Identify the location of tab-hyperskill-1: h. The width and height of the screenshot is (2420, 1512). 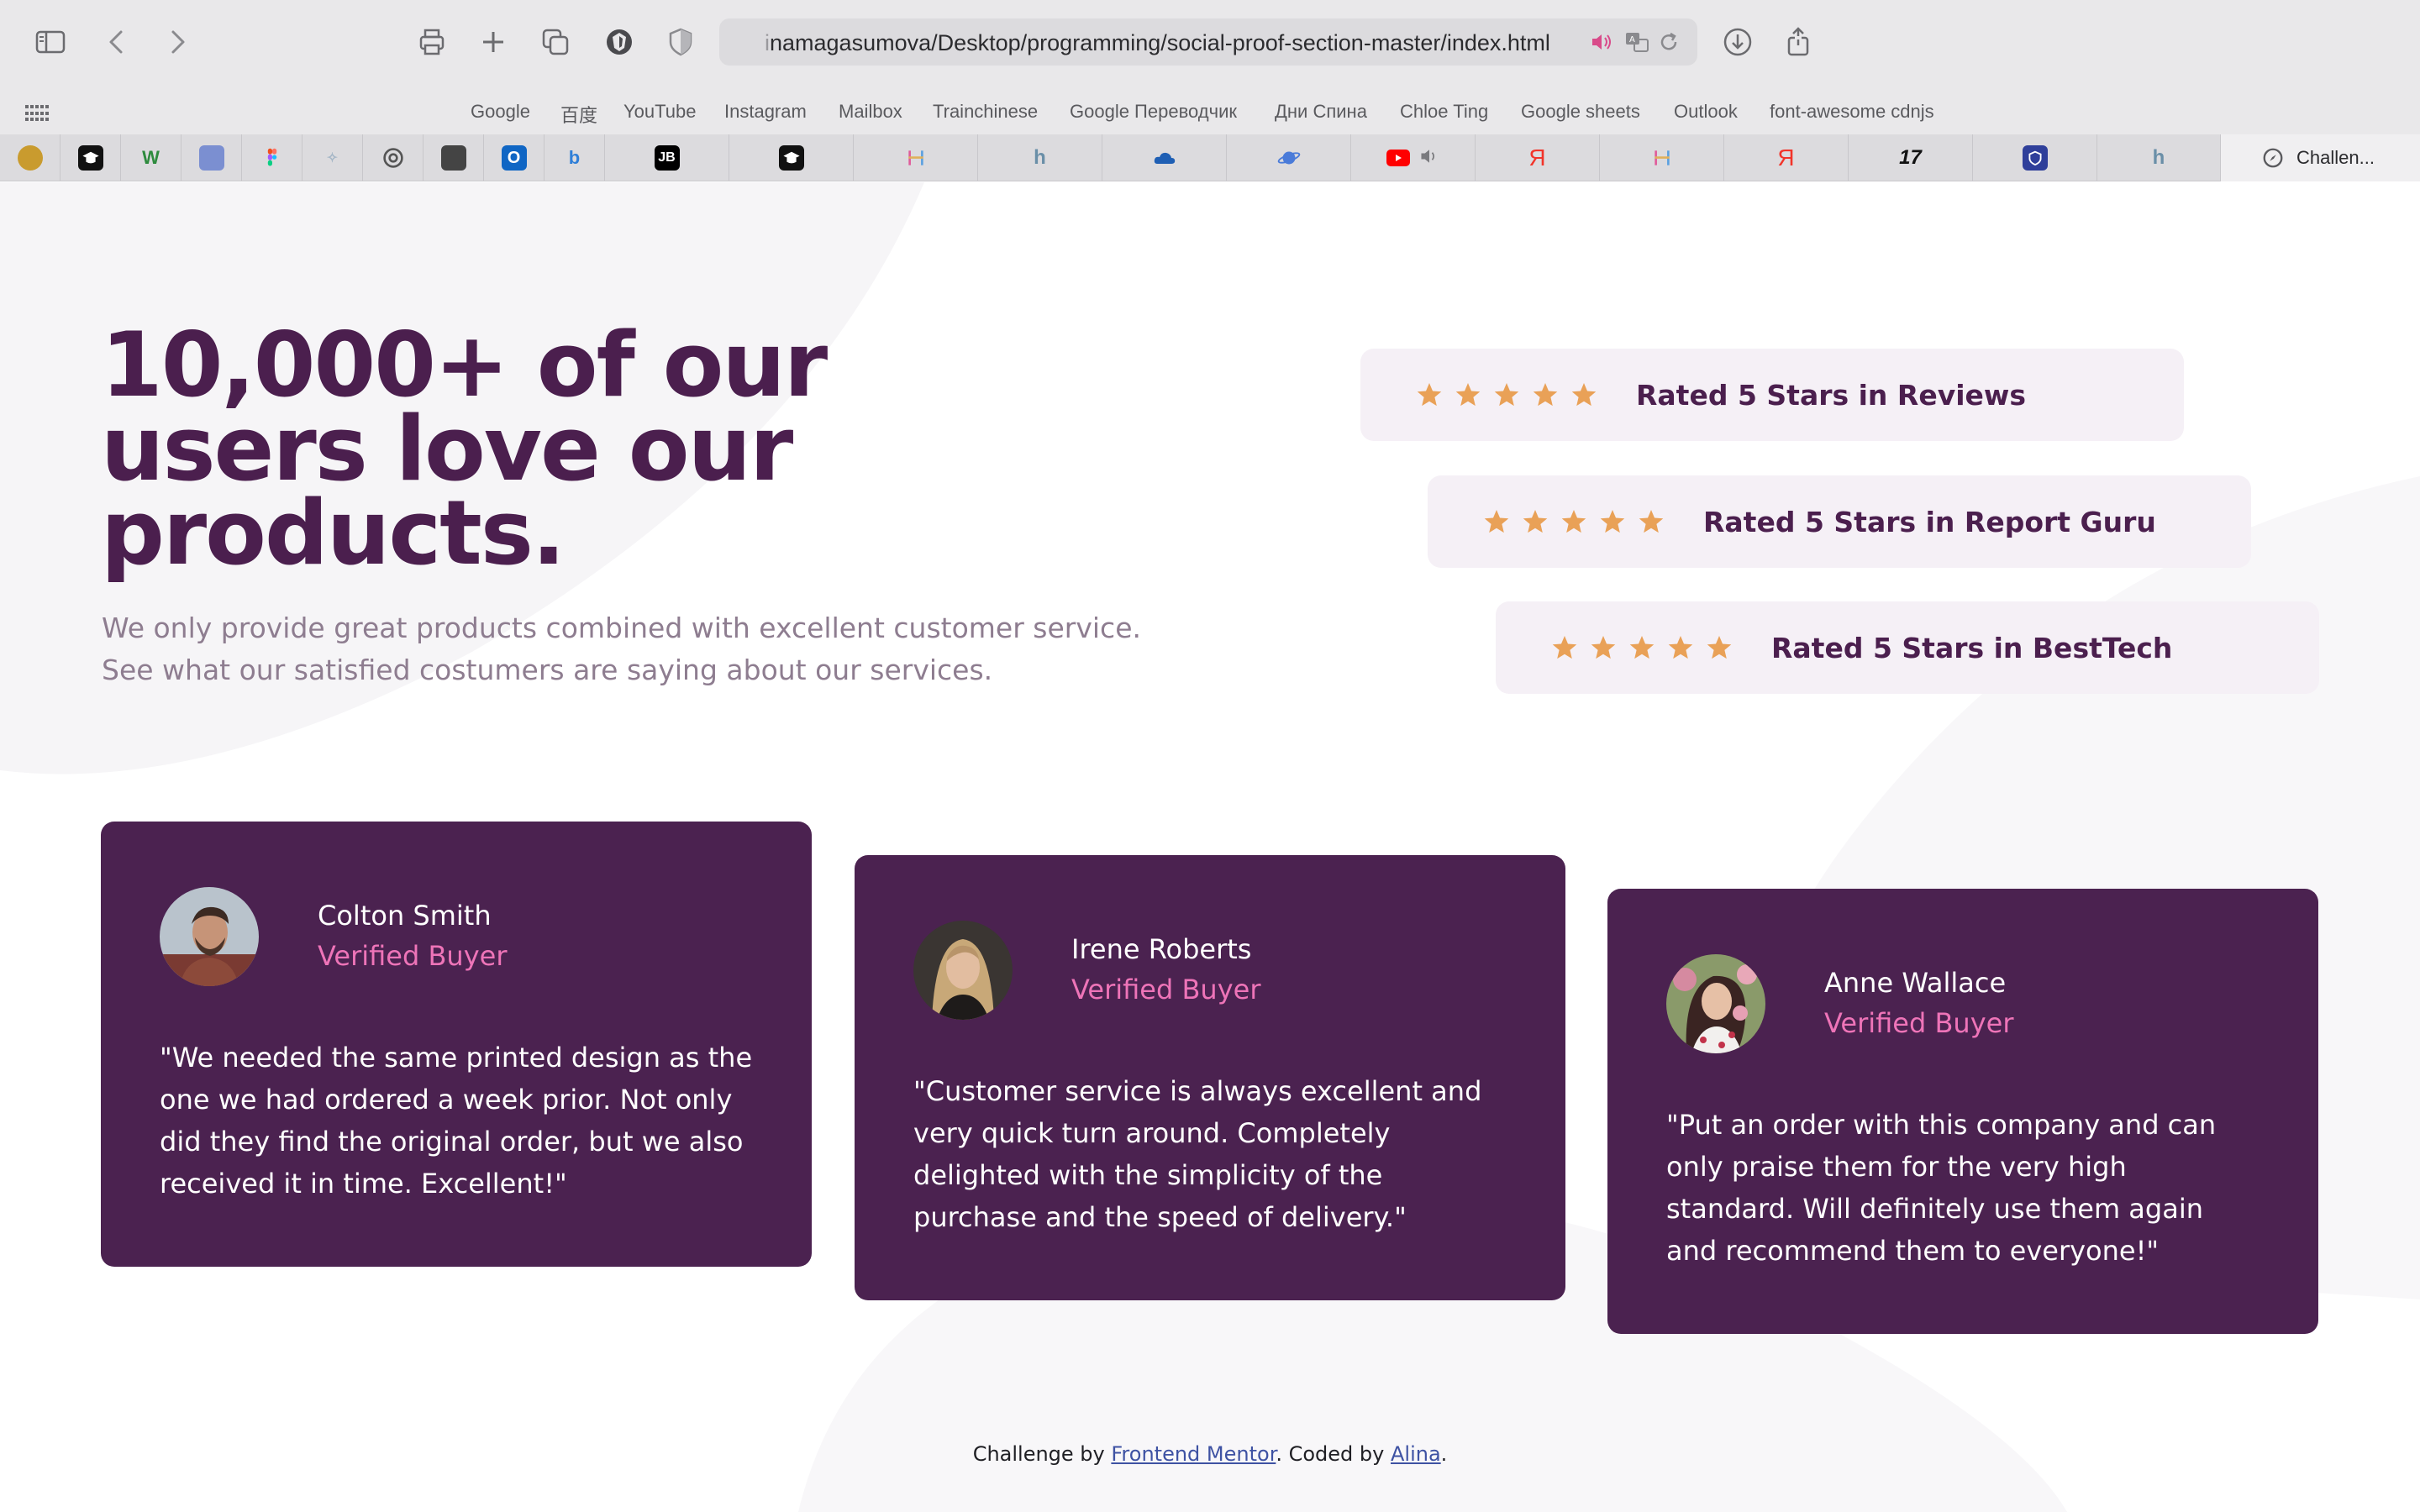
(1040, 157).